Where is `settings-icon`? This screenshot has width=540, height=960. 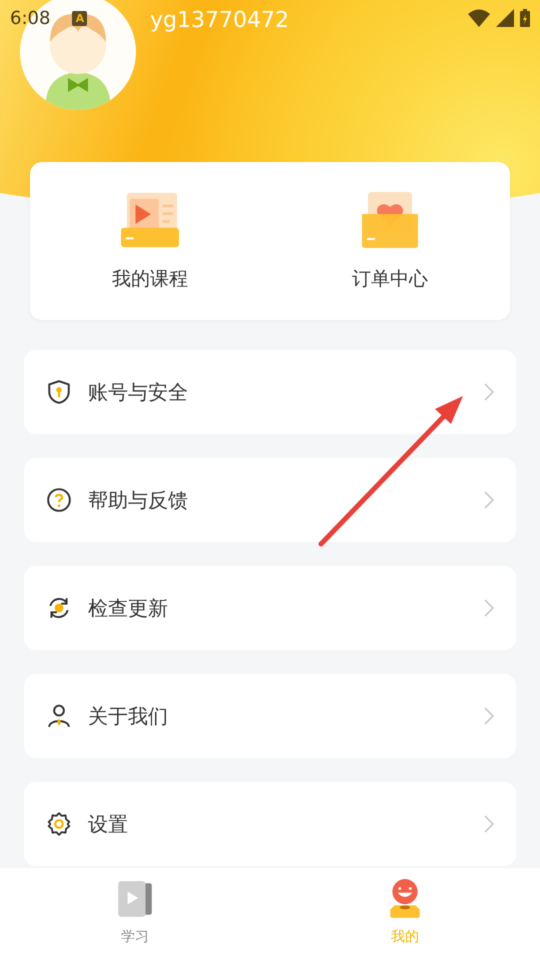 settings-icon is located at coordinates (59, 824).